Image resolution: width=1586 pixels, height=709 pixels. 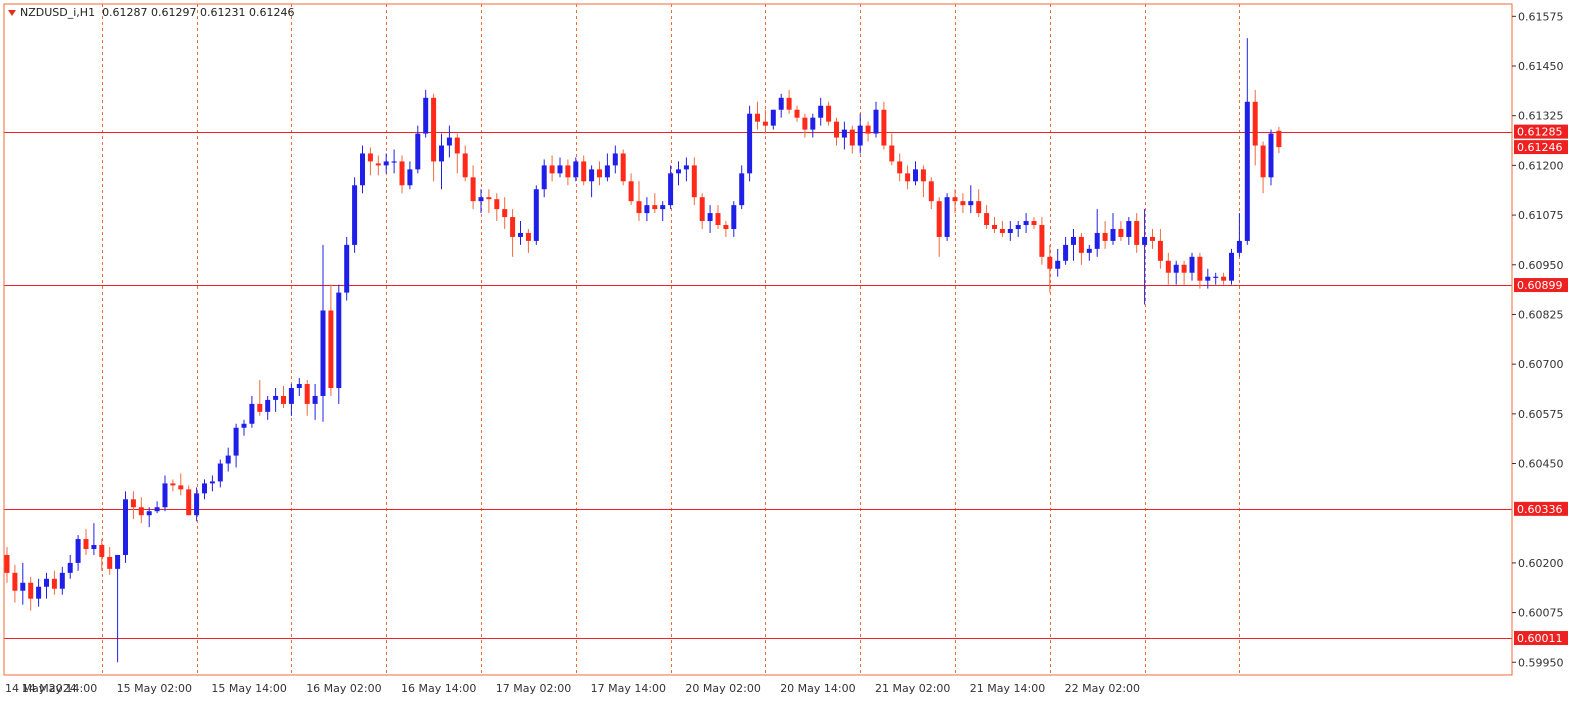 I want to click on price-tick-label: 0.61325, so click(x=1541, y=116).